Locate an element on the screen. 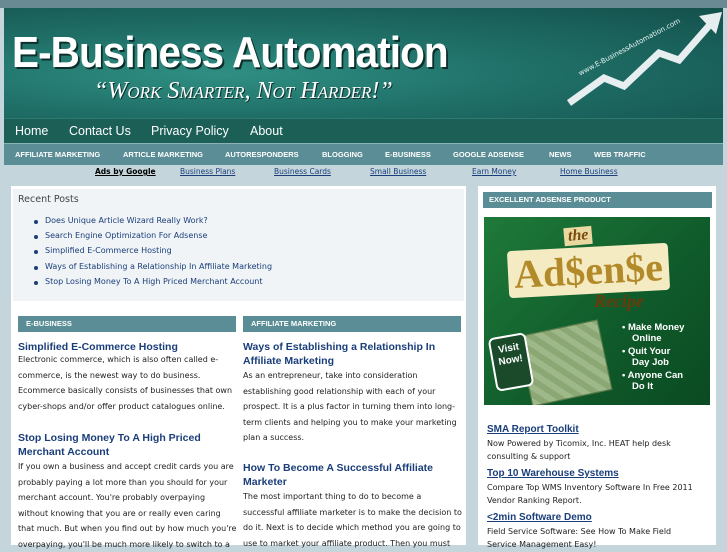  e-business-section: E-BUSINESS is located at coordinates (127, 324).